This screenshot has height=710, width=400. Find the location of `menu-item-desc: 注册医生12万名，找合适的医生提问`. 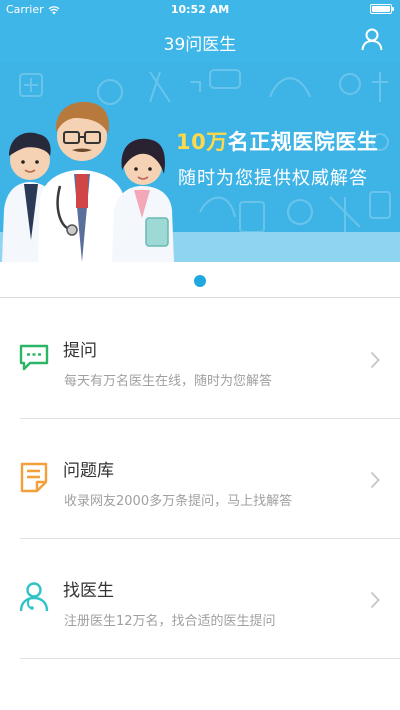

menu-item-desc: 注册医生12万名，找合适的医生提问 is located at coordinates (170, 621).